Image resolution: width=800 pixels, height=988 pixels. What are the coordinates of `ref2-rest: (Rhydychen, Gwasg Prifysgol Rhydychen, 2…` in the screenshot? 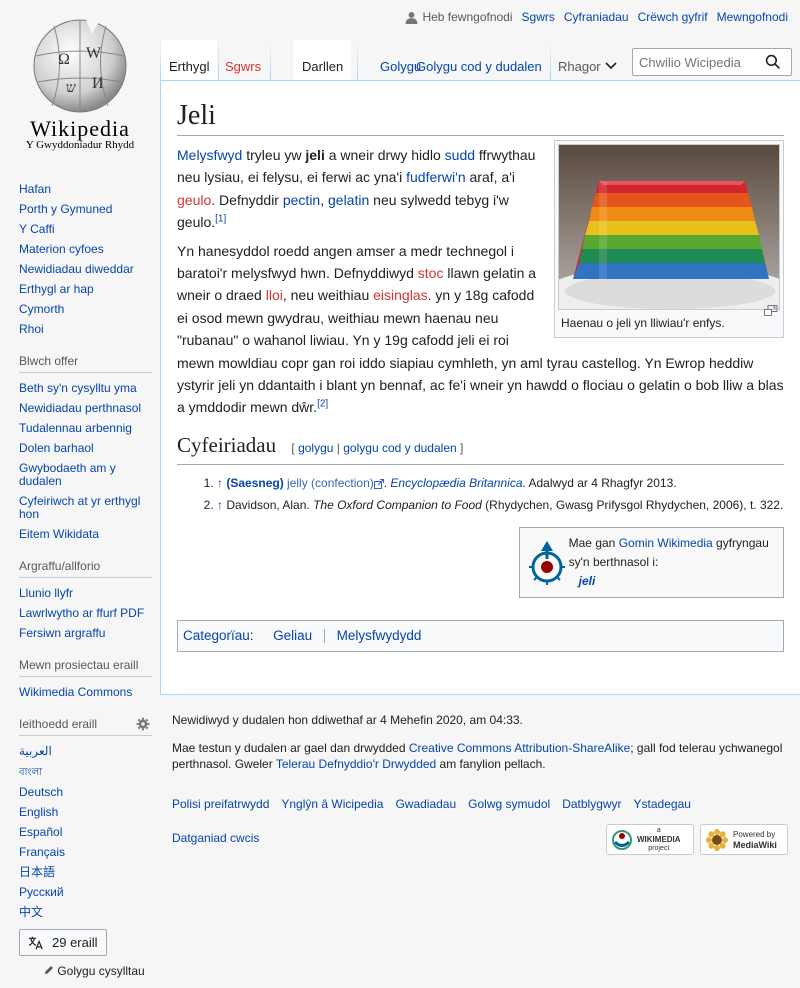 It's located at (632, 504).